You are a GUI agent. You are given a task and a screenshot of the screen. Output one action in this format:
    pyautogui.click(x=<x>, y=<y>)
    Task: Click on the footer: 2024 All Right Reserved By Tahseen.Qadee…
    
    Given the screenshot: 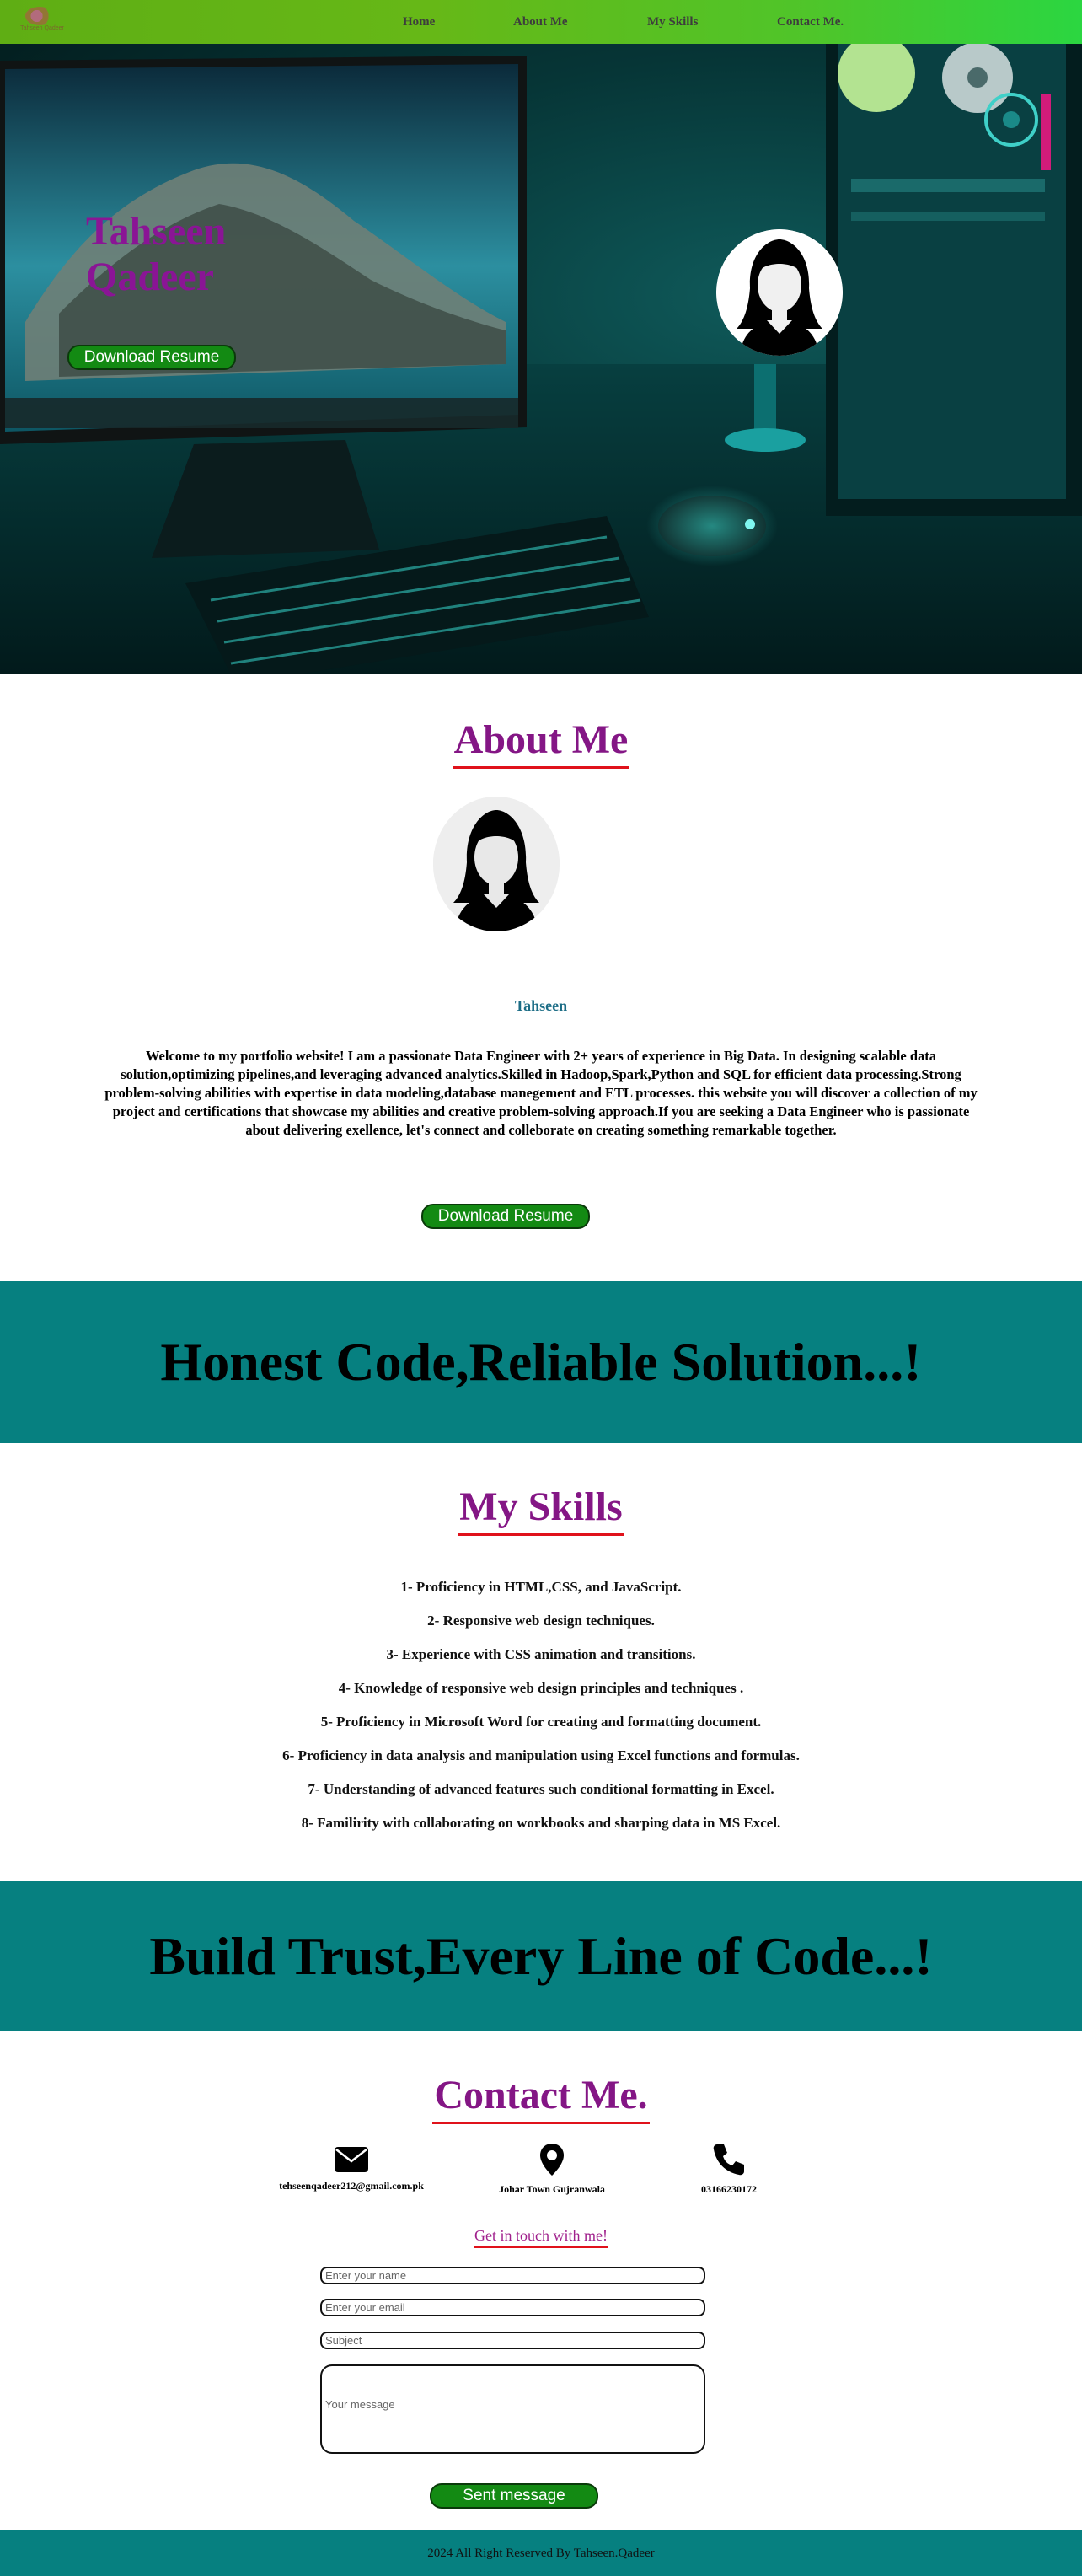 What is the action you would take?
    pyautogui.click(x=541, y=2553)
    